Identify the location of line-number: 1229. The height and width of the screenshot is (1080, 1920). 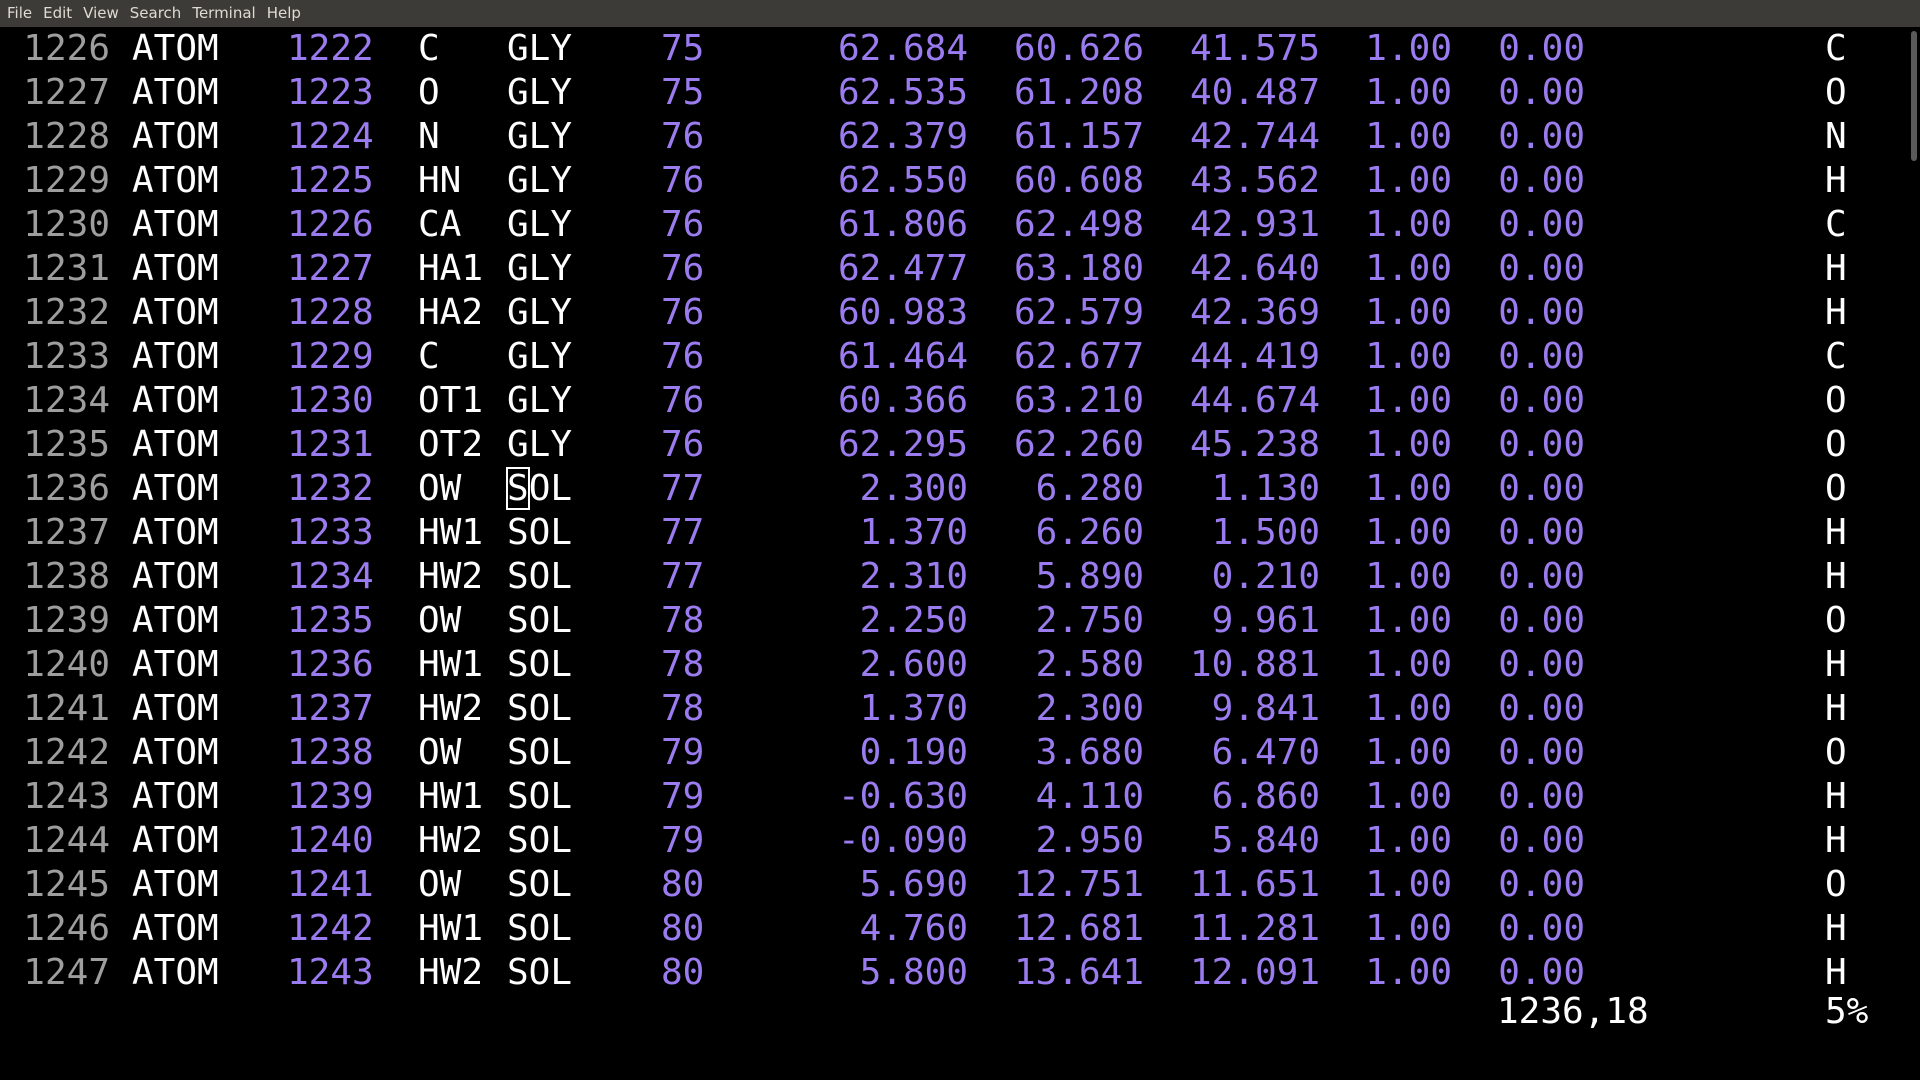
(66, 180).